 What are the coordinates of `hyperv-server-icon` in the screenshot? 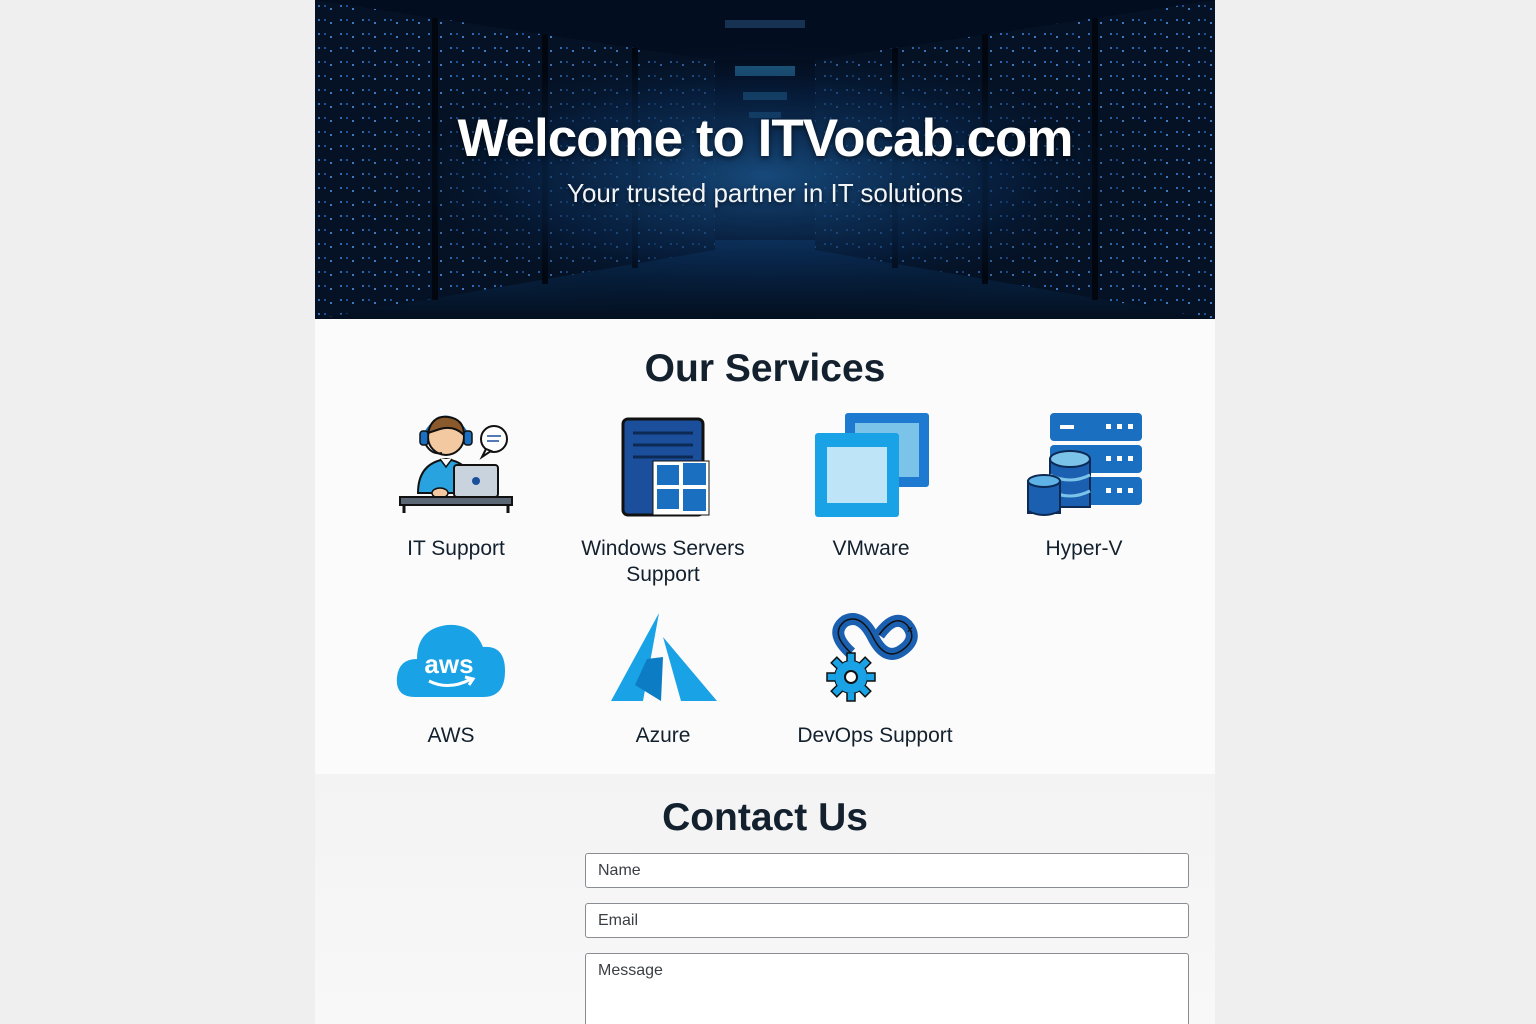 It's located at (1084, 464).